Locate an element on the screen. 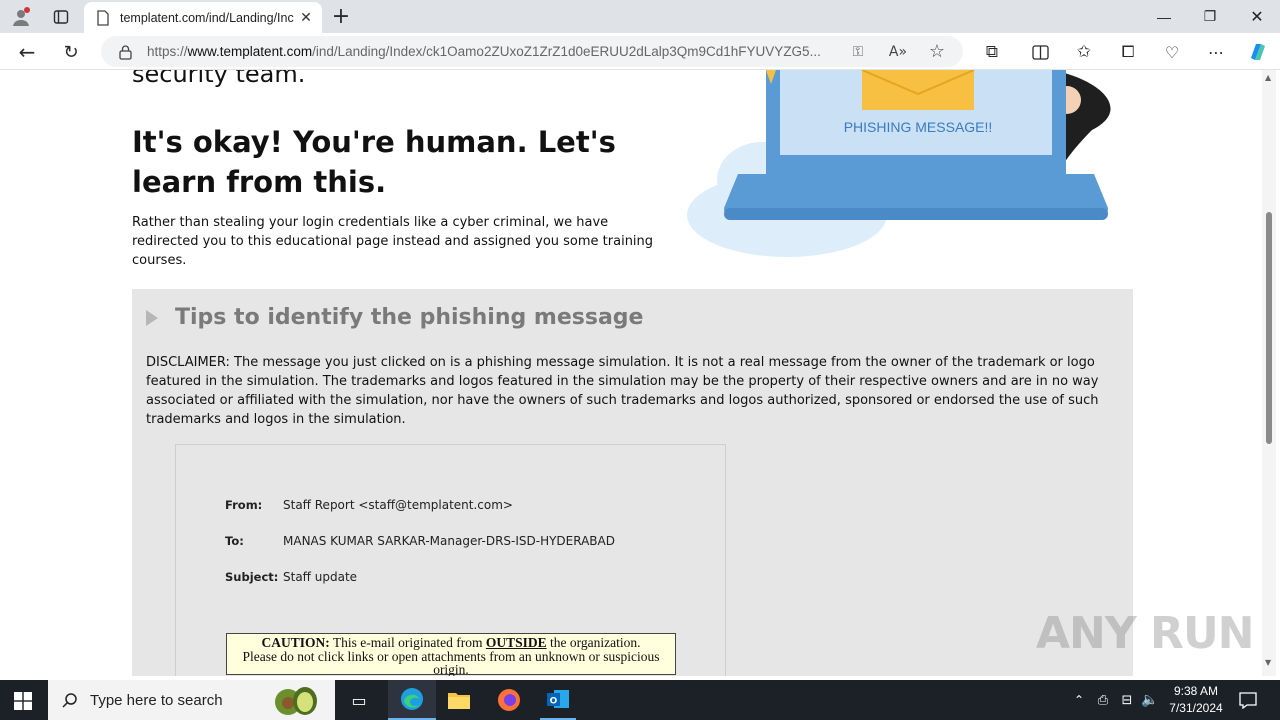 The height and width of the screenshot is (720, 1280). to-label: To: is located at coordinates (234, 541).